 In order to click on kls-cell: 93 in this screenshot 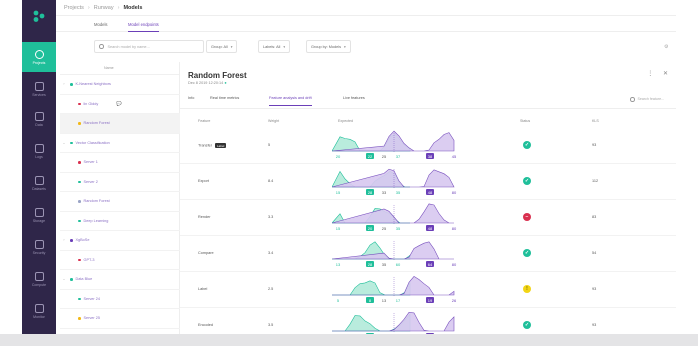, I will do `click(594, 325)`.